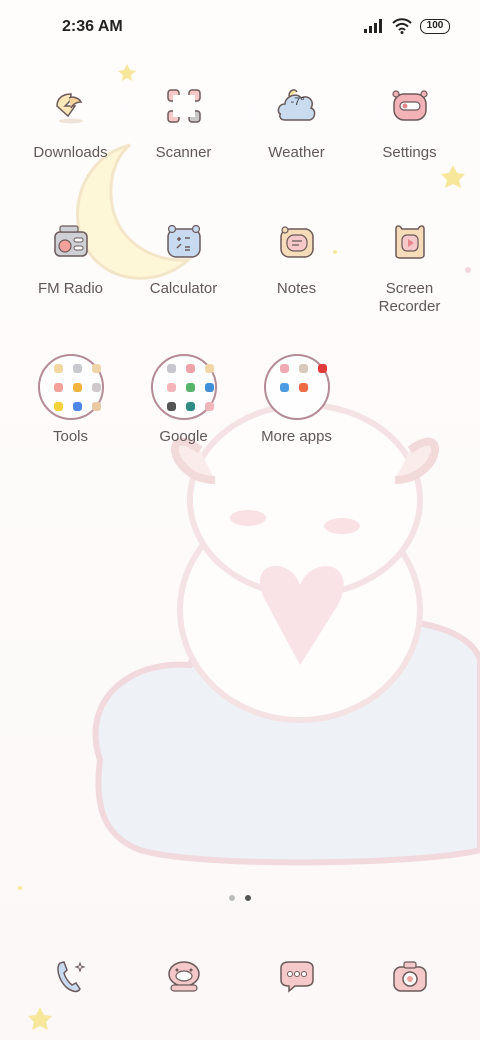 This screenshot has width=480, height=1040. I want to click on camera-icon, so click(409, 976).